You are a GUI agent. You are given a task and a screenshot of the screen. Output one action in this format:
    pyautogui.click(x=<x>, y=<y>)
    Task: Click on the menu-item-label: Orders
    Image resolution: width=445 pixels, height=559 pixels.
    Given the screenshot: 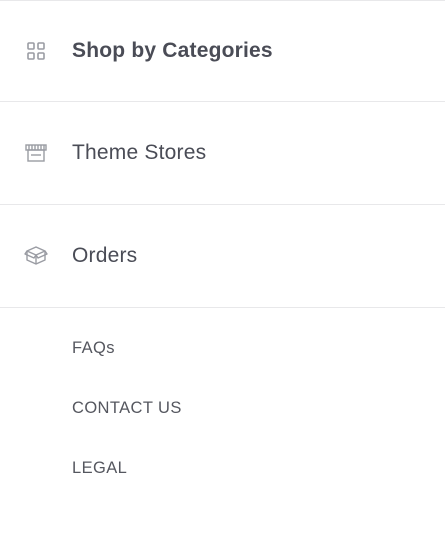 What is the action you would take?
    pyautogui.click(x=105, y=255)
    